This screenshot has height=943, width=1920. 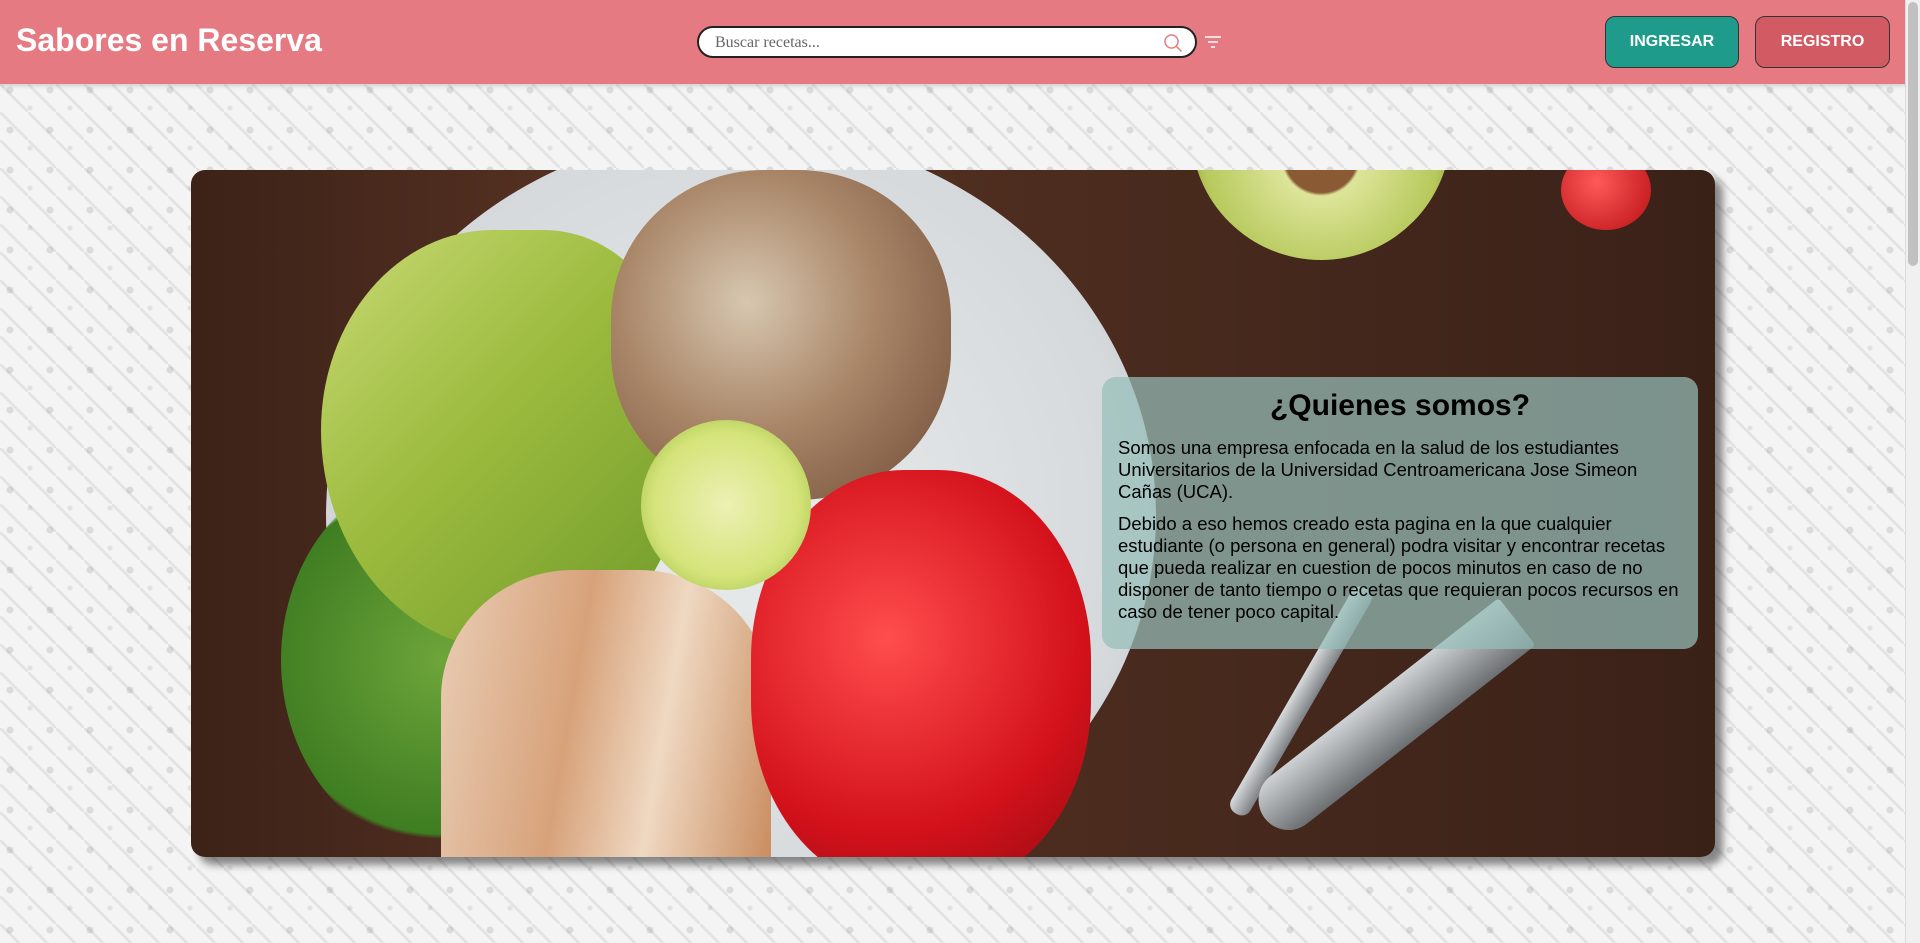 I want to click on about-title: ¿Quienes somos?, so click(x=1400, y=405).